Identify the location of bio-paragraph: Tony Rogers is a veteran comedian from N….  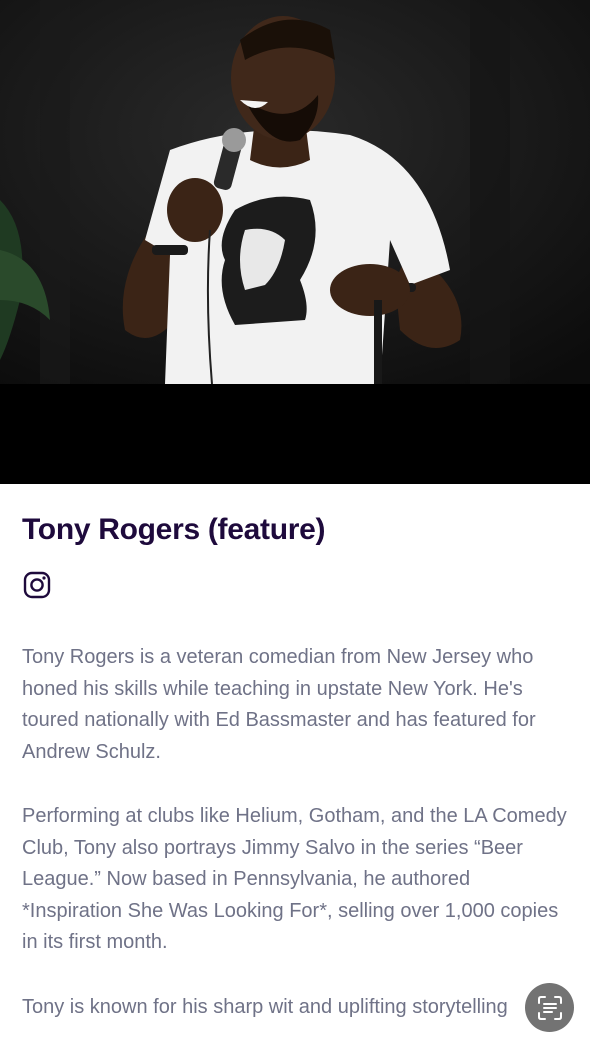
(279, 704).